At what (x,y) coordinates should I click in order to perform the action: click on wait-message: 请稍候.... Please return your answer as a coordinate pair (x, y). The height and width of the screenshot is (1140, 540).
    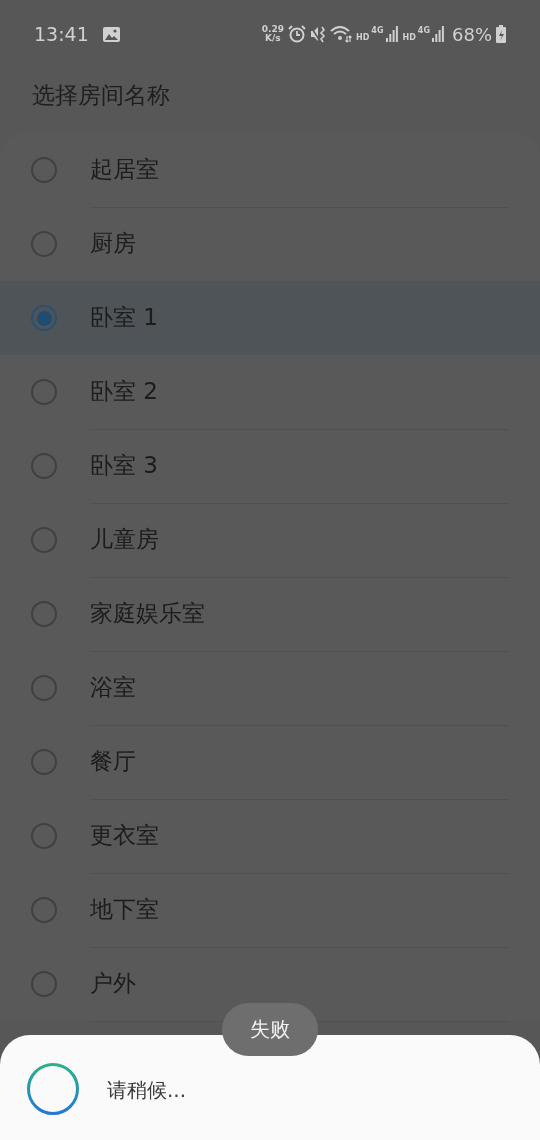
    Looking at the image, I should click on (147, 1090).